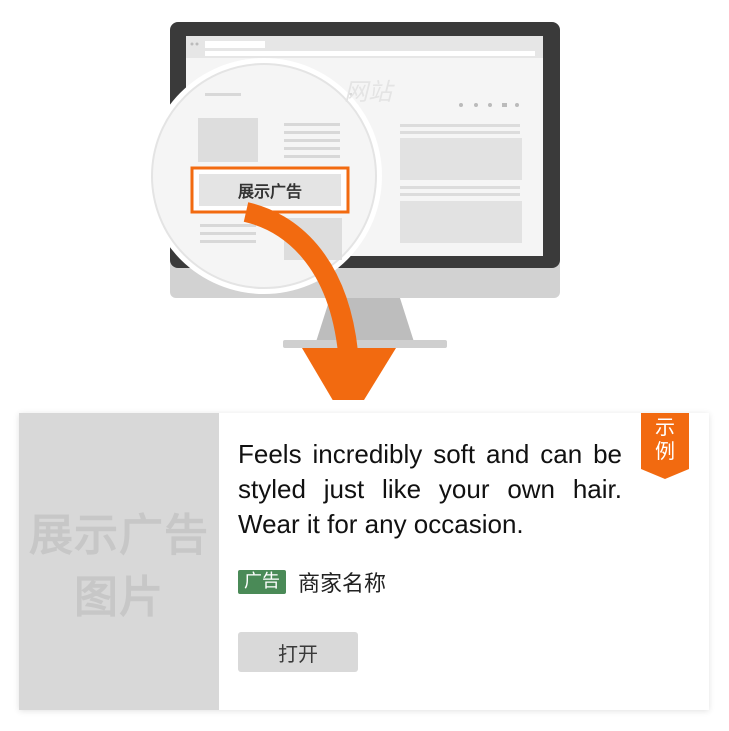 This screenshot has width=729, height=731. I want to click on browser-address-bar, so click(370, 53).